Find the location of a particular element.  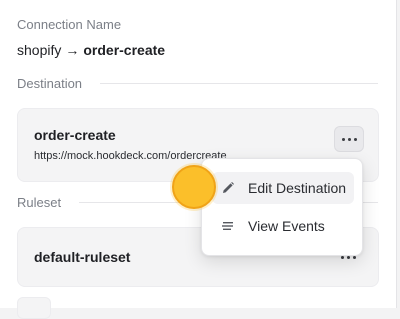

destination-section-header: Destination is located at coordinates (197, 83).